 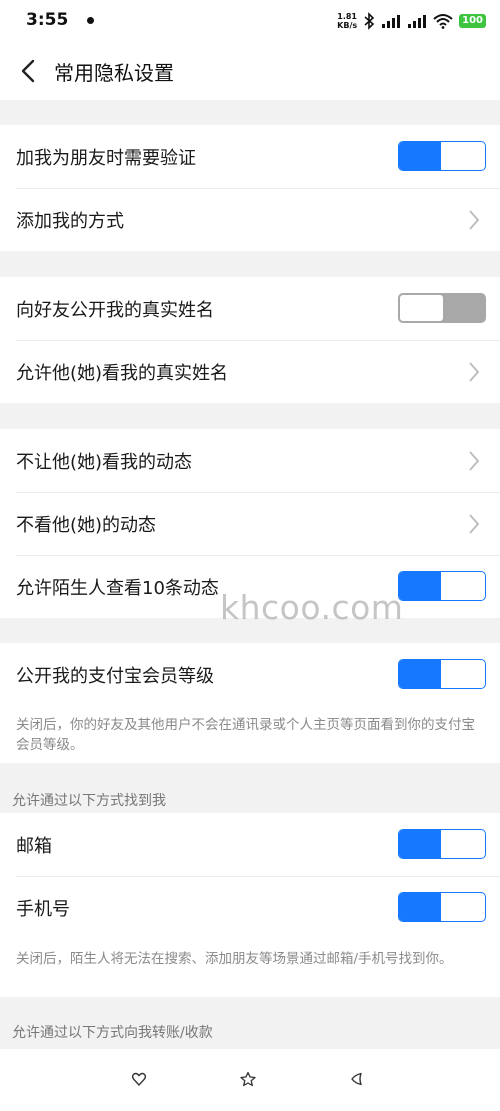 What do you see at coordinates (347, 16) in the screenshot?
I see `network-speed-value: 1.81` at bounding box center [347, 16].